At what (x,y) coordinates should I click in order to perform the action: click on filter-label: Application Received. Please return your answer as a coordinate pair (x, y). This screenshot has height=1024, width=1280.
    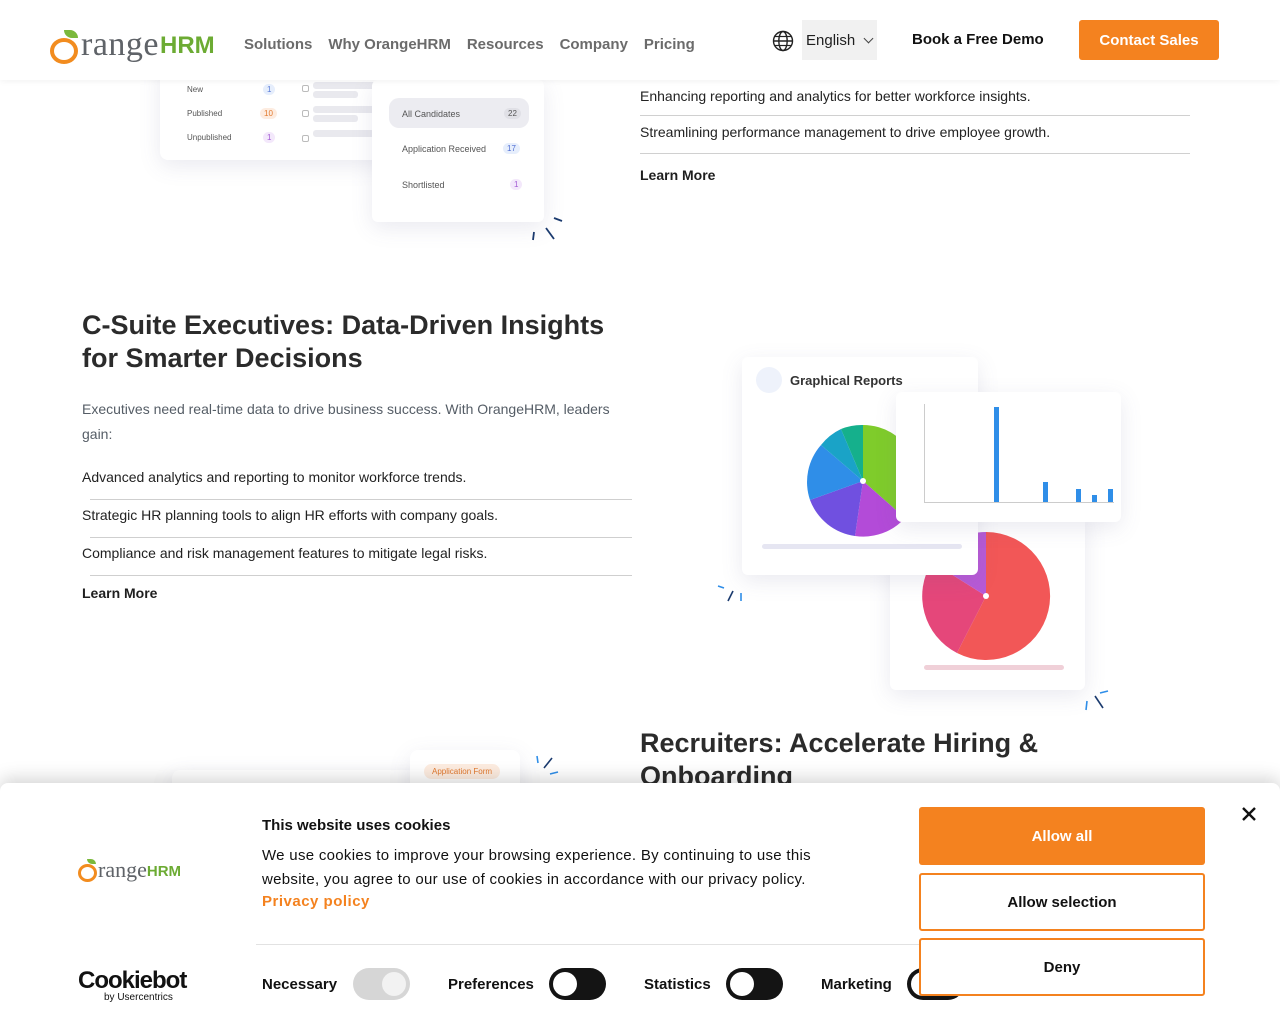
    Looking at the image, I should click on (444, 149).